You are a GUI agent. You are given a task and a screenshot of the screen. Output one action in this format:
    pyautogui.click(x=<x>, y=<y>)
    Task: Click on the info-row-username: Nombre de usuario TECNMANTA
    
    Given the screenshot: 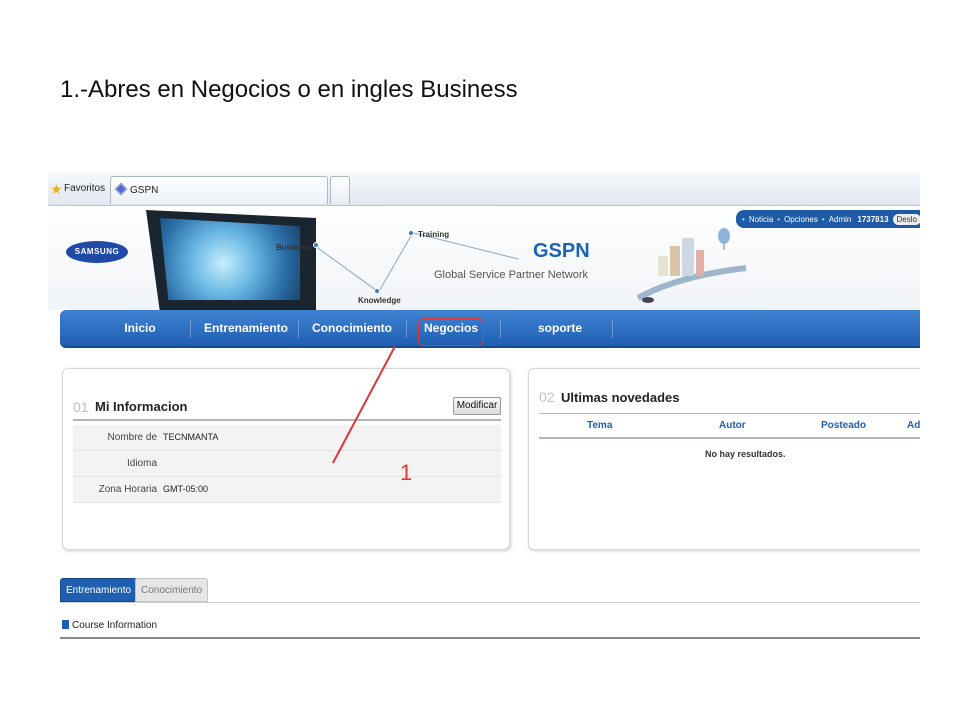 What is the action you would take?
    pyautogui.click(x=287, y=447)
    